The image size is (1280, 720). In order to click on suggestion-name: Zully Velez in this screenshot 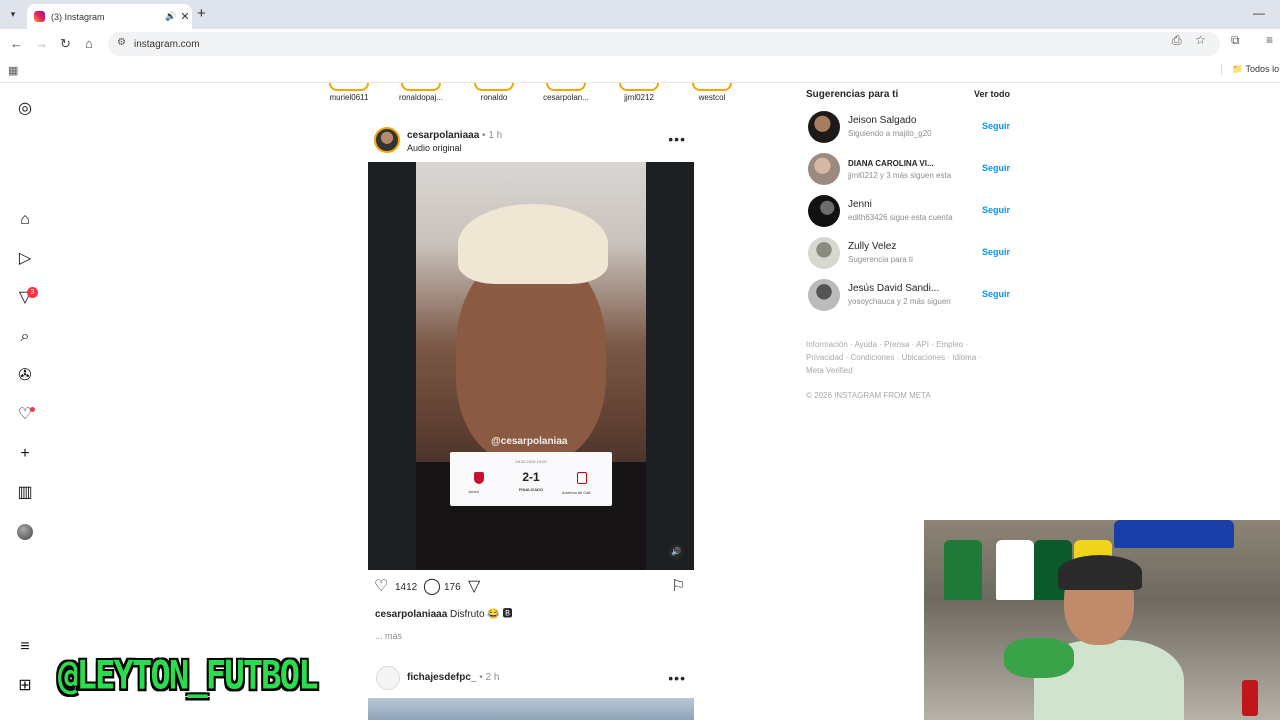, I will do `click(872, 246)`.